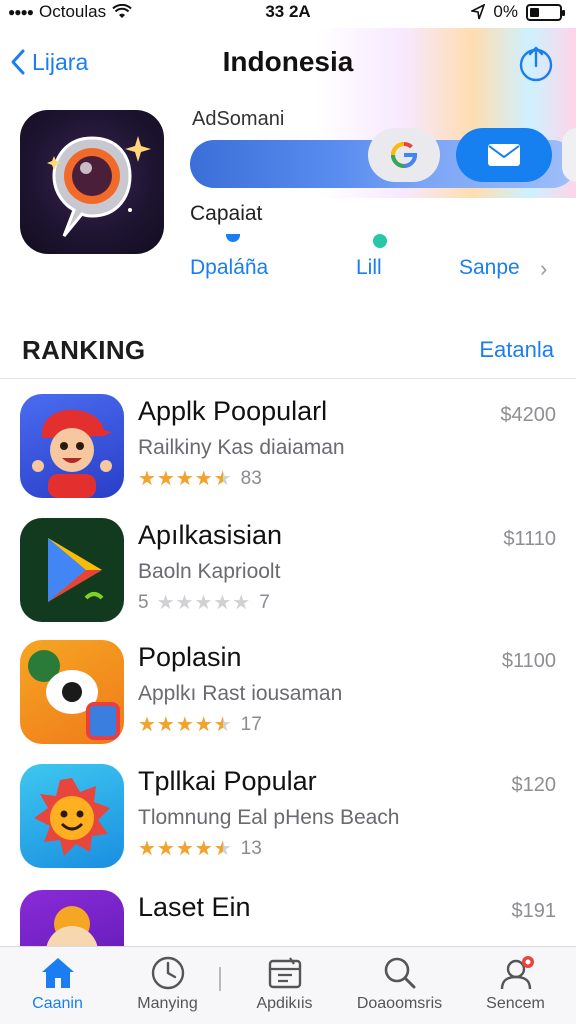  Describe the element at coordinates (190, 657) in the screenshot. I see `app-title: Poplasin` at that location.